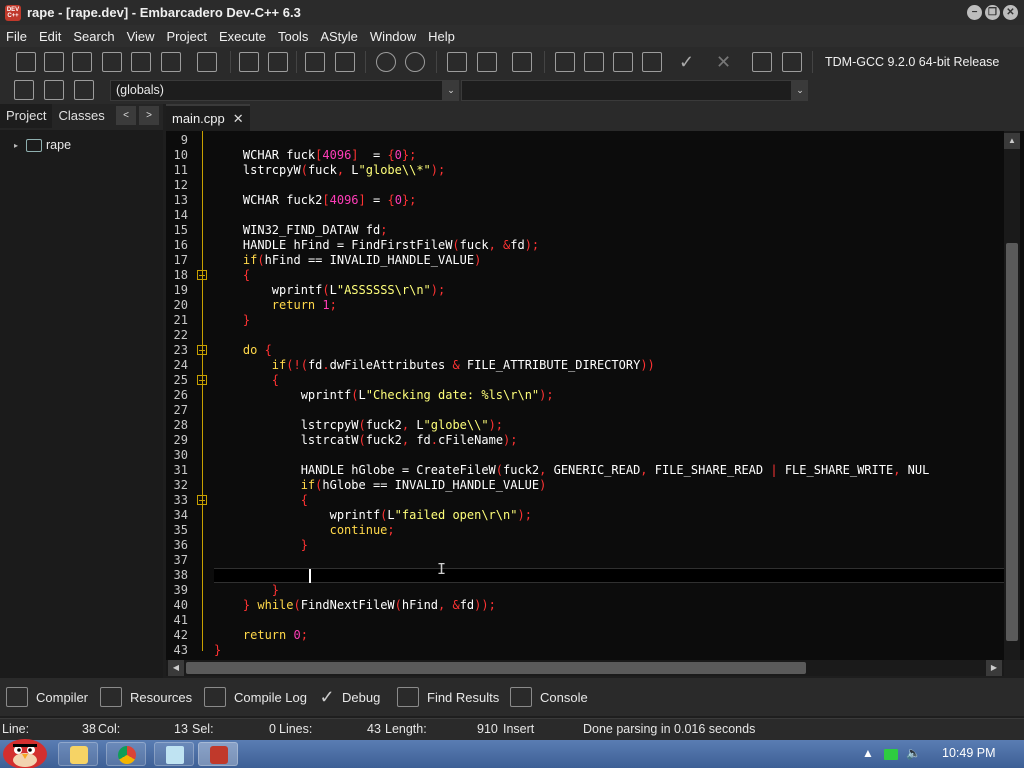 Image resolution: width=1024 pixels, height=768 pixels. Describe the element at coordinates (54, 62) in the screenshot. I see `open-folder-icon` at that location.